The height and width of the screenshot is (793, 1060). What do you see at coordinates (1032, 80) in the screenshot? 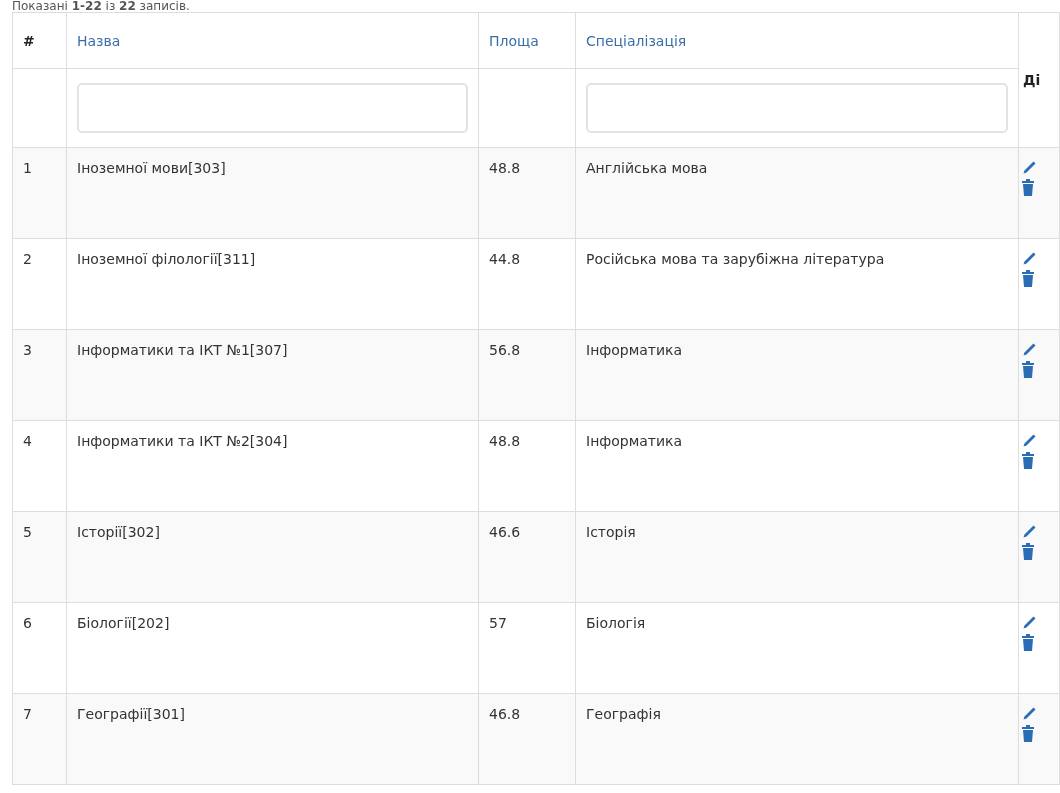
I see `column-header: Ді` at bounding box center [1032, 80].